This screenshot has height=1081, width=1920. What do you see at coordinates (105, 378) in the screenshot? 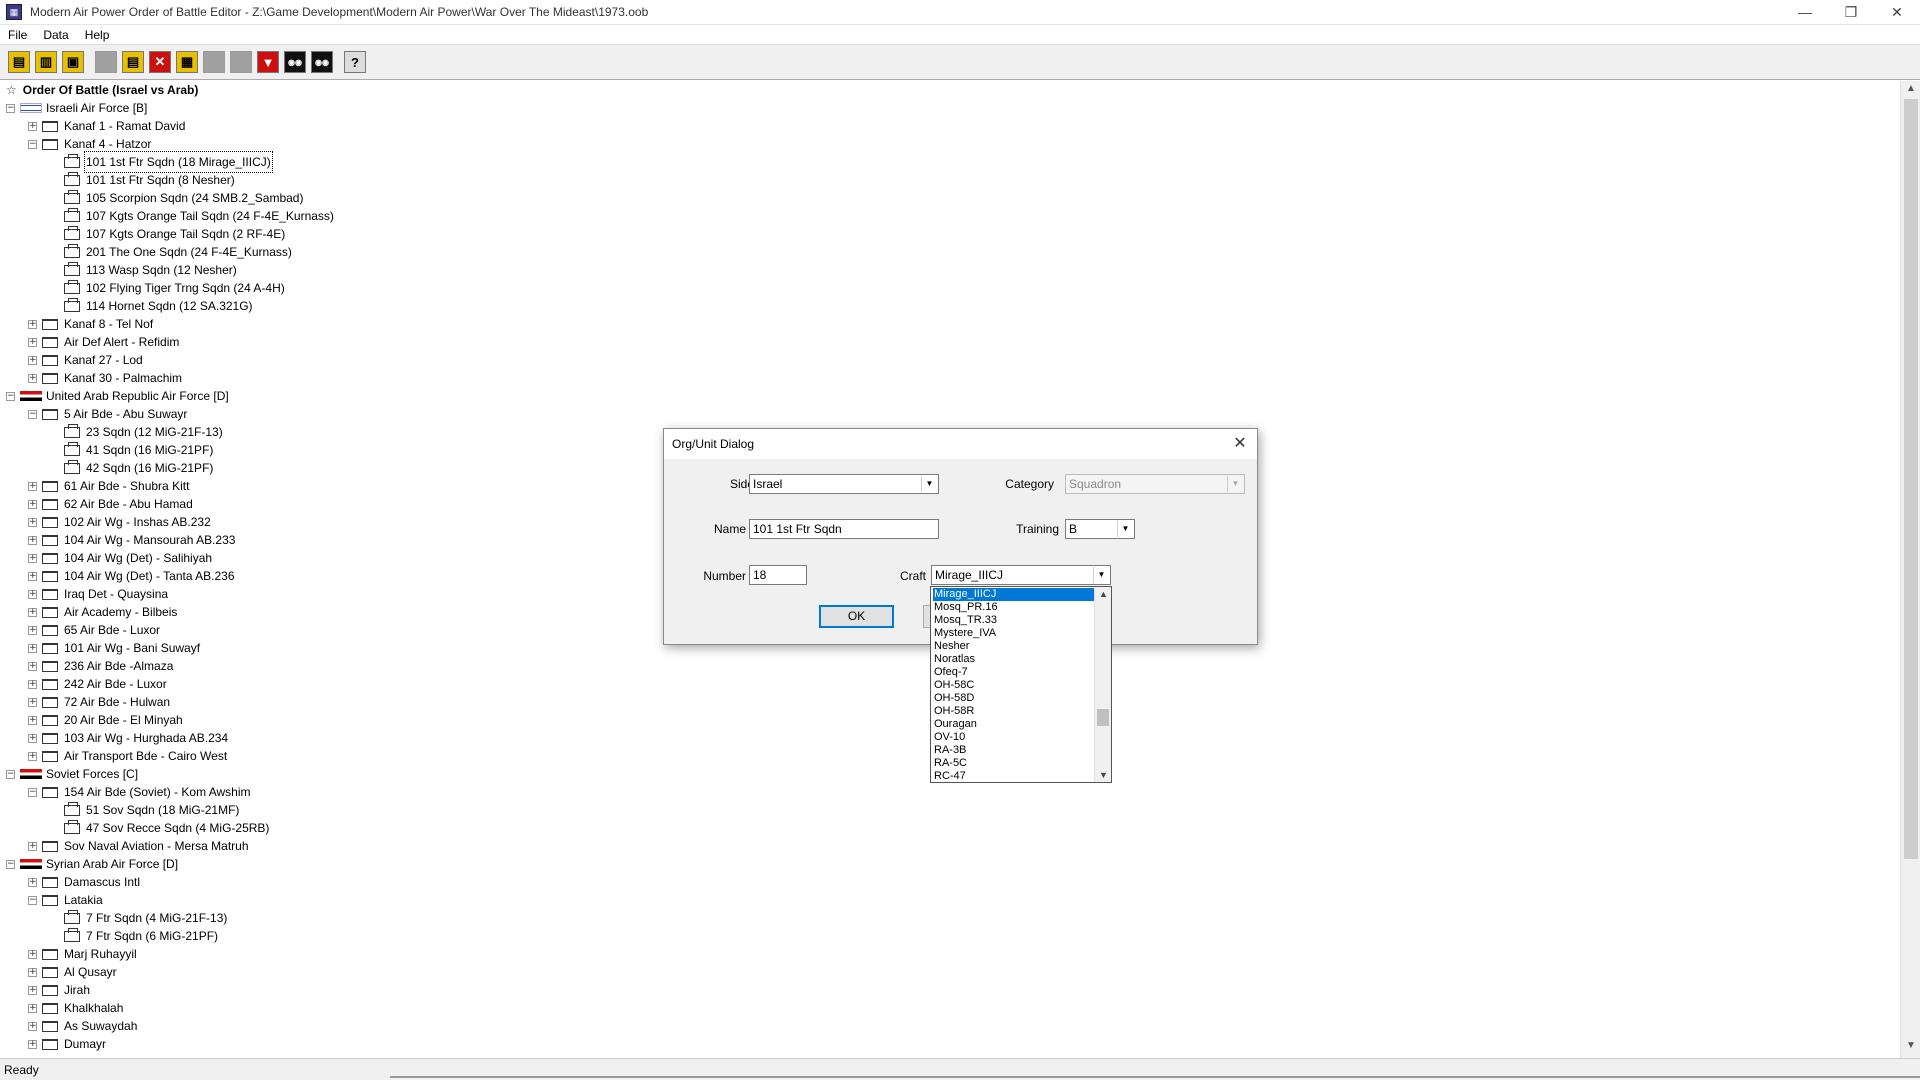
I see `tree-base-node: + Kanaf 30 - Palmachim` at bounding box center [105, 378].